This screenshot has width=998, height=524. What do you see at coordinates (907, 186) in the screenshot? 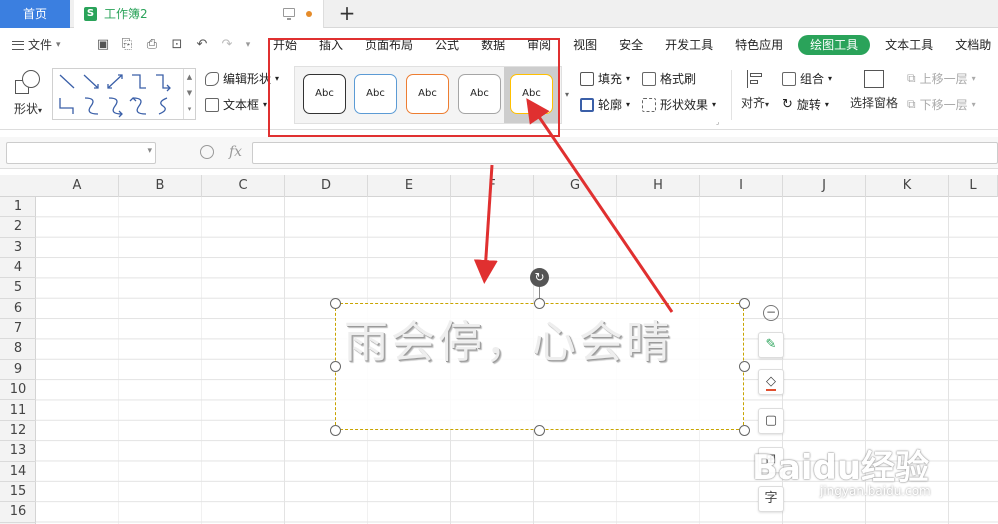
I see `column-header: K` at bounding box center [907, 186].